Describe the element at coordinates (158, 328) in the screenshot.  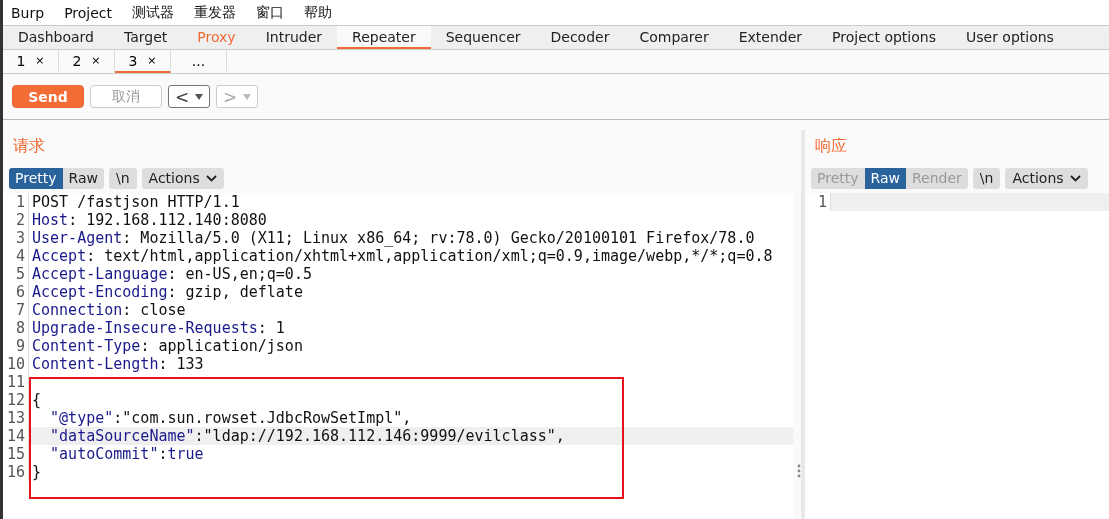
I see `code-line: Upgrade-Insecure-Requests: 1` at that location.